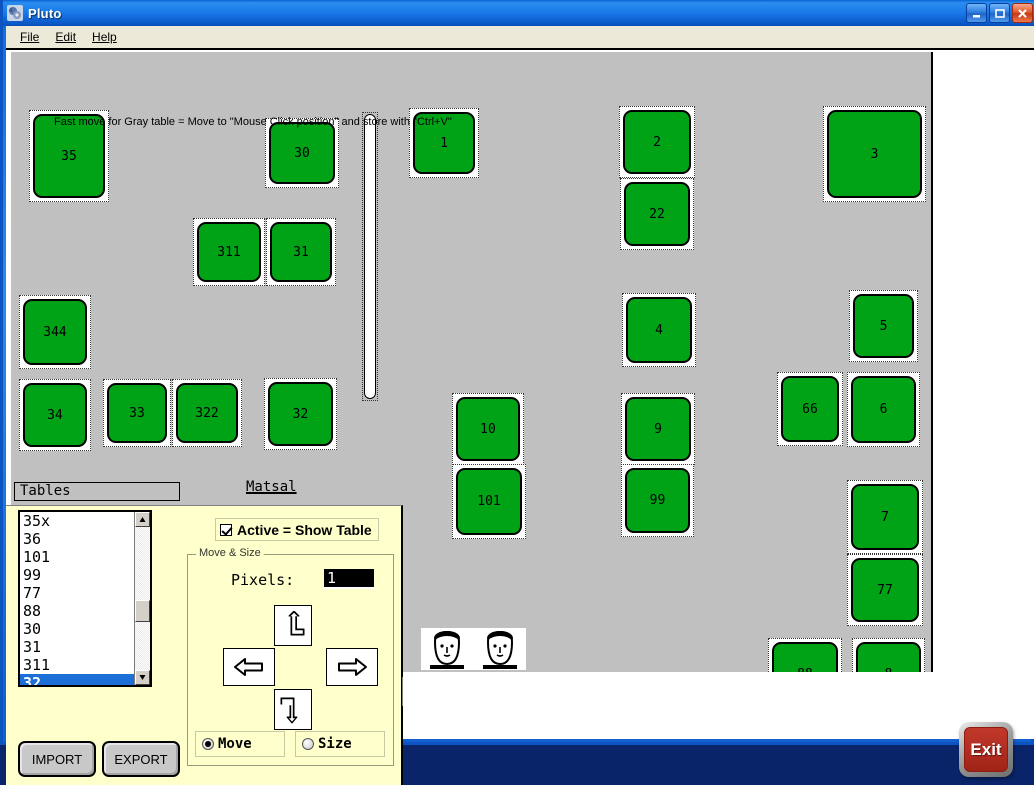 The height and width of the screenshot is (785, 1034). I want to click on tables-group-header: Tables, so click(97, 491).